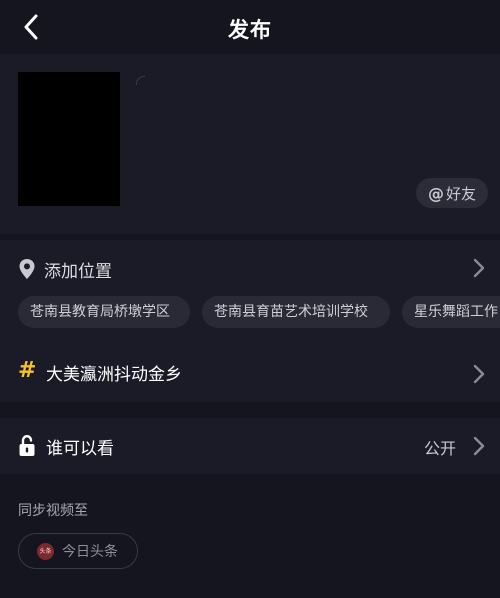 This screenshot has height=598, width=500. Describe the element at coordinates (140, 80) in the screenshot. I see `text-cursor-icon` at that location.